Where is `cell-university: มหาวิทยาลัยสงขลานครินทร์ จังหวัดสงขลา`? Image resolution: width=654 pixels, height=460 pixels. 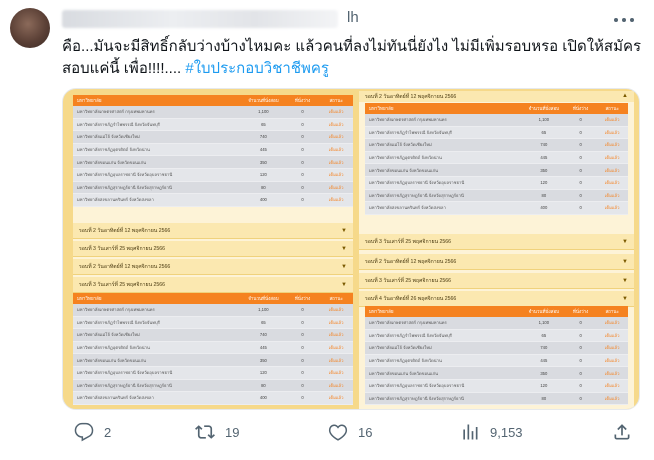
cell-university: มหาวิทยาลัยสงขลานครินทร์ จังหวัดสงขลา is located at coordinates (115, 398).